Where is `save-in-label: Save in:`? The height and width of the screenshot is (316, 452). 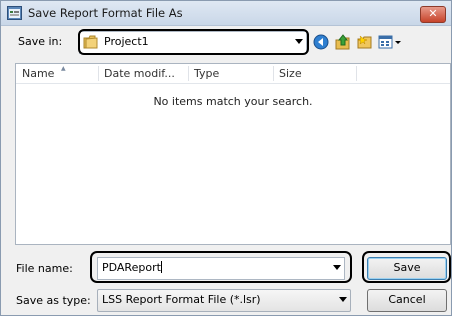 save-in-label: Save in: is located at coordinates (40, 41).